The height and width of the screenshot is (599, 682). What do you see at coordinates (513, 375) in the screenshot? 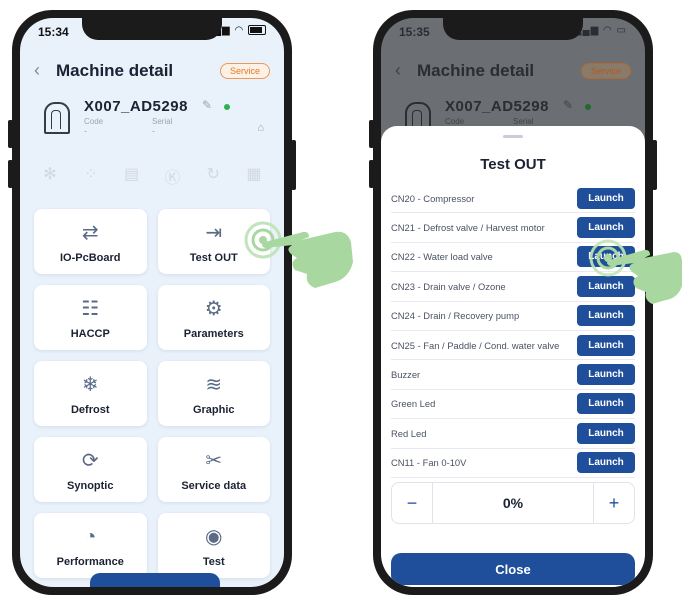
I see `list-item: Buzzer Launch` at bounding box center [513, 375].